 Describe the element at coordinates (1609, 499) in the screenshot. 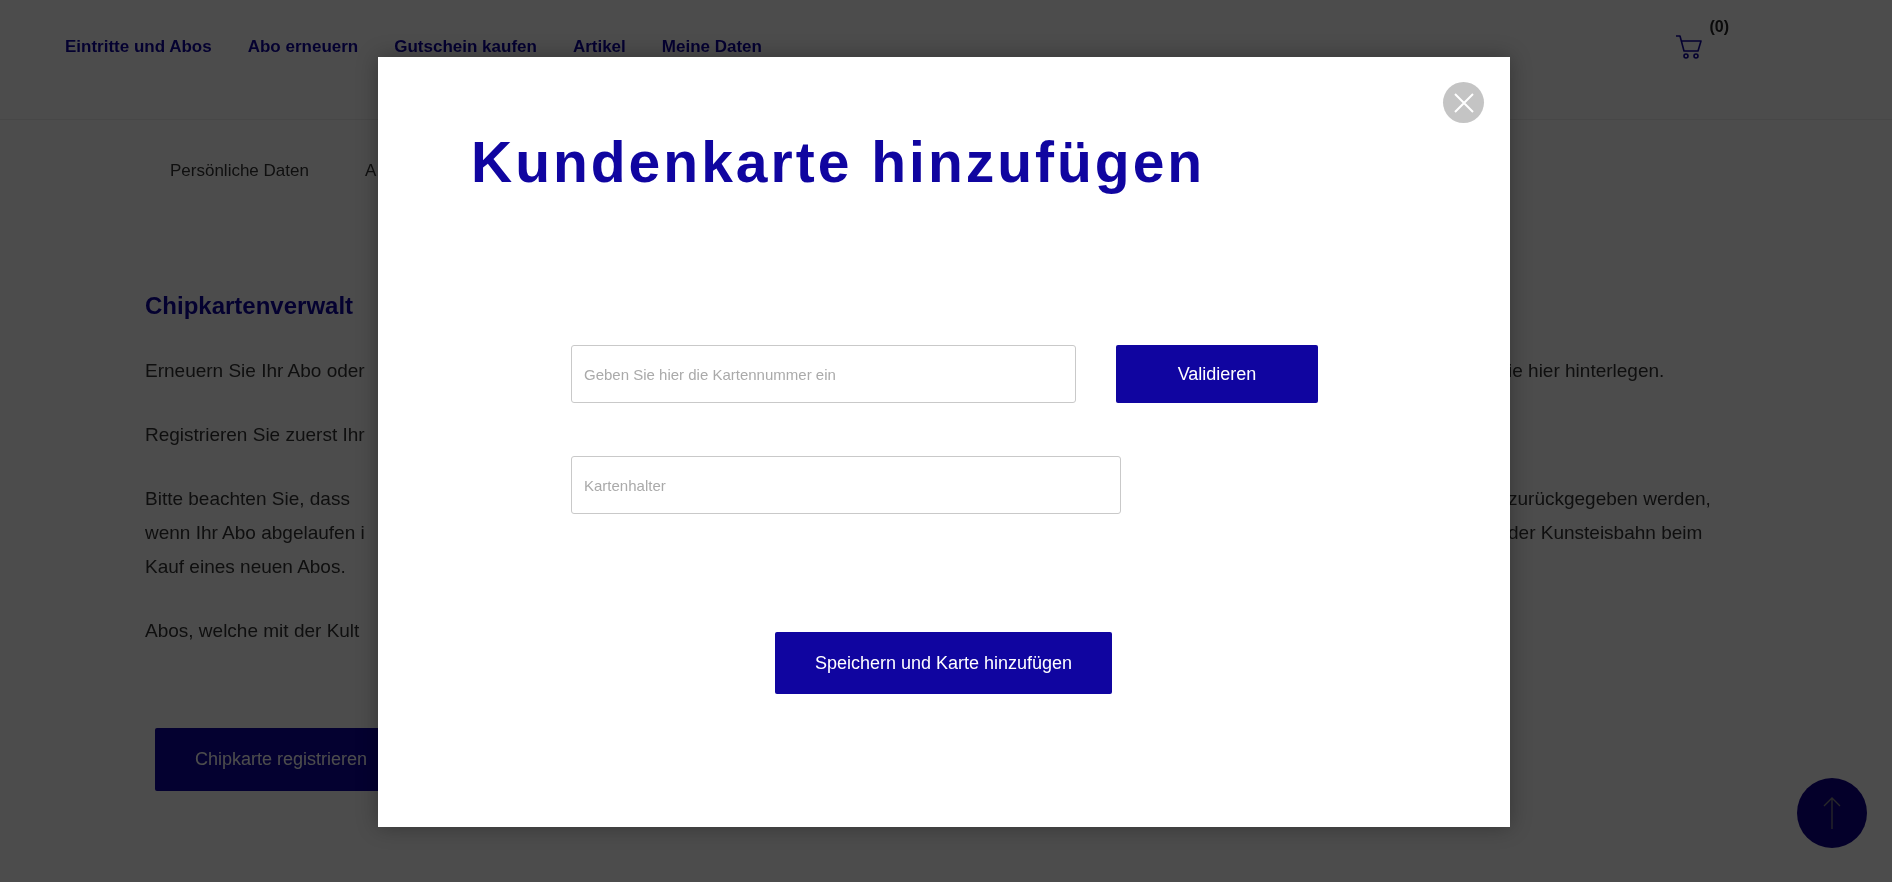

I see `paragraph-text: zurückgegeben werden,` at that location.